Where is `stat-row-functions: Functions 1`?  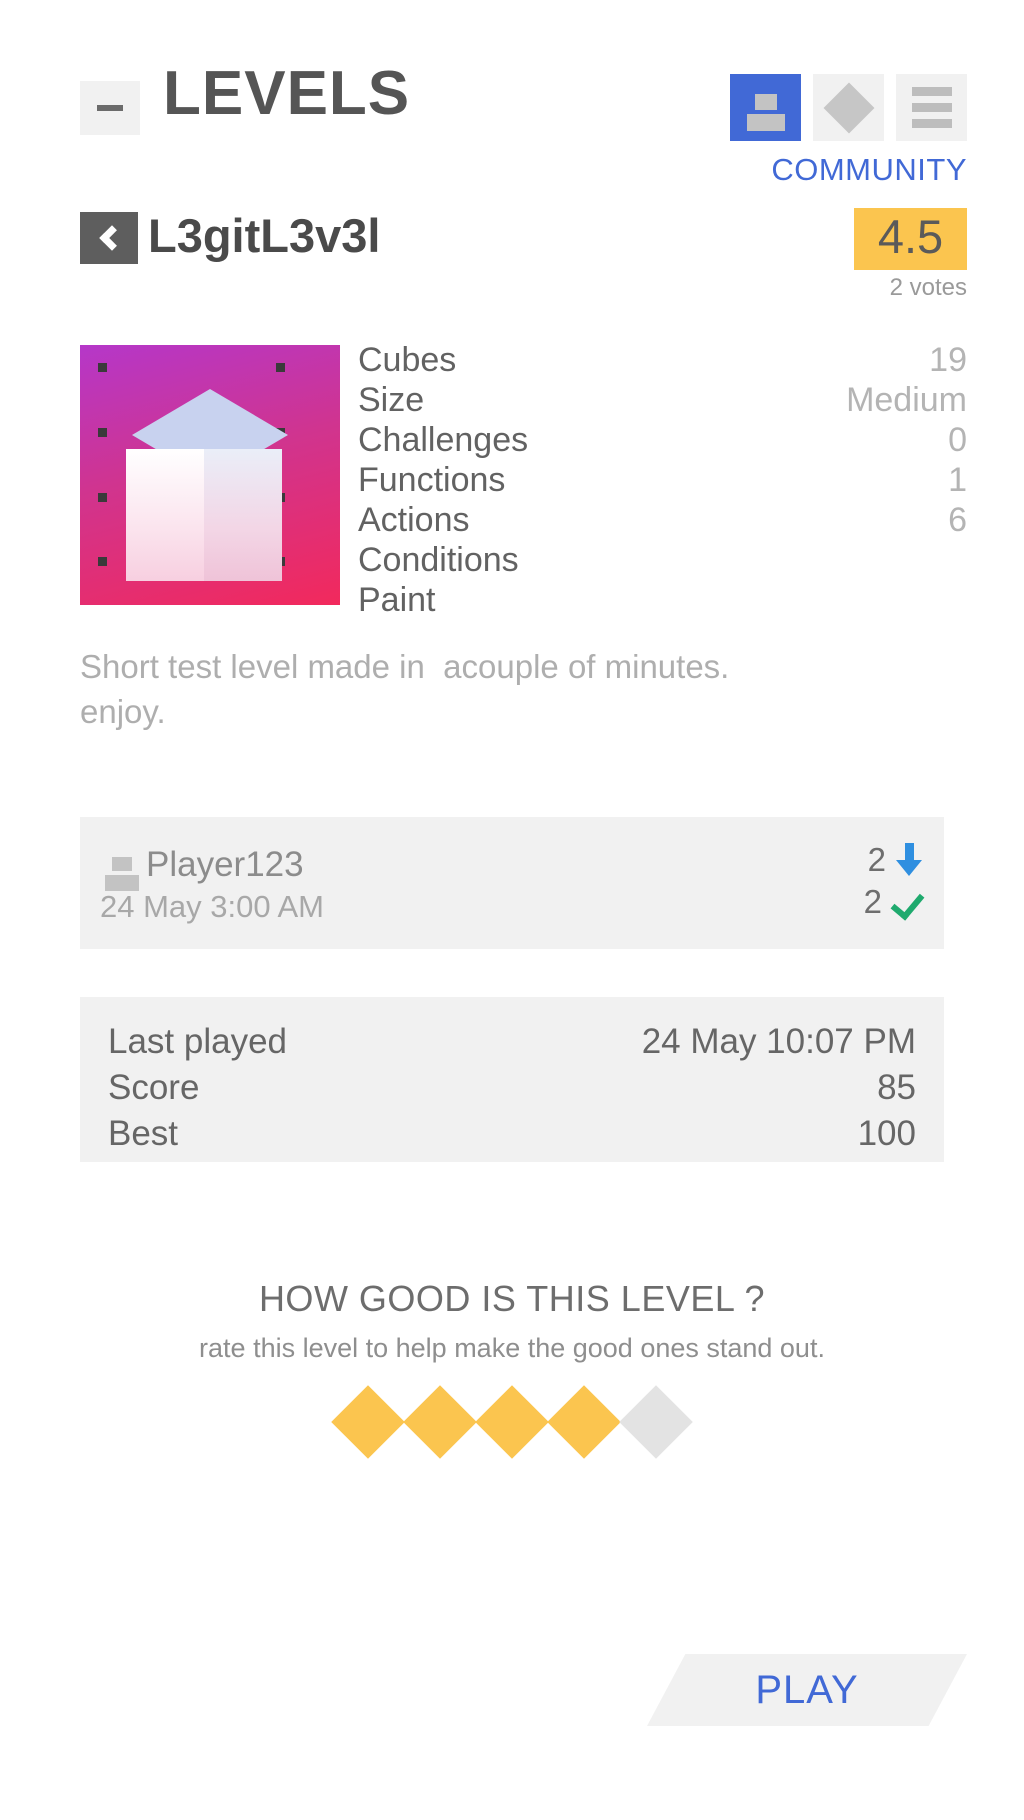 stat-row-functions: Functions 1 is located at coordinates (662, 480).